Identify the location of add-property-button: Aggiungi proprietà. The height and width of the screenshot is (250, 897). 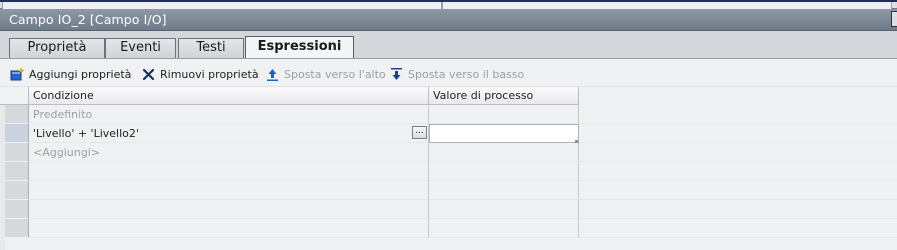
(70, 74).